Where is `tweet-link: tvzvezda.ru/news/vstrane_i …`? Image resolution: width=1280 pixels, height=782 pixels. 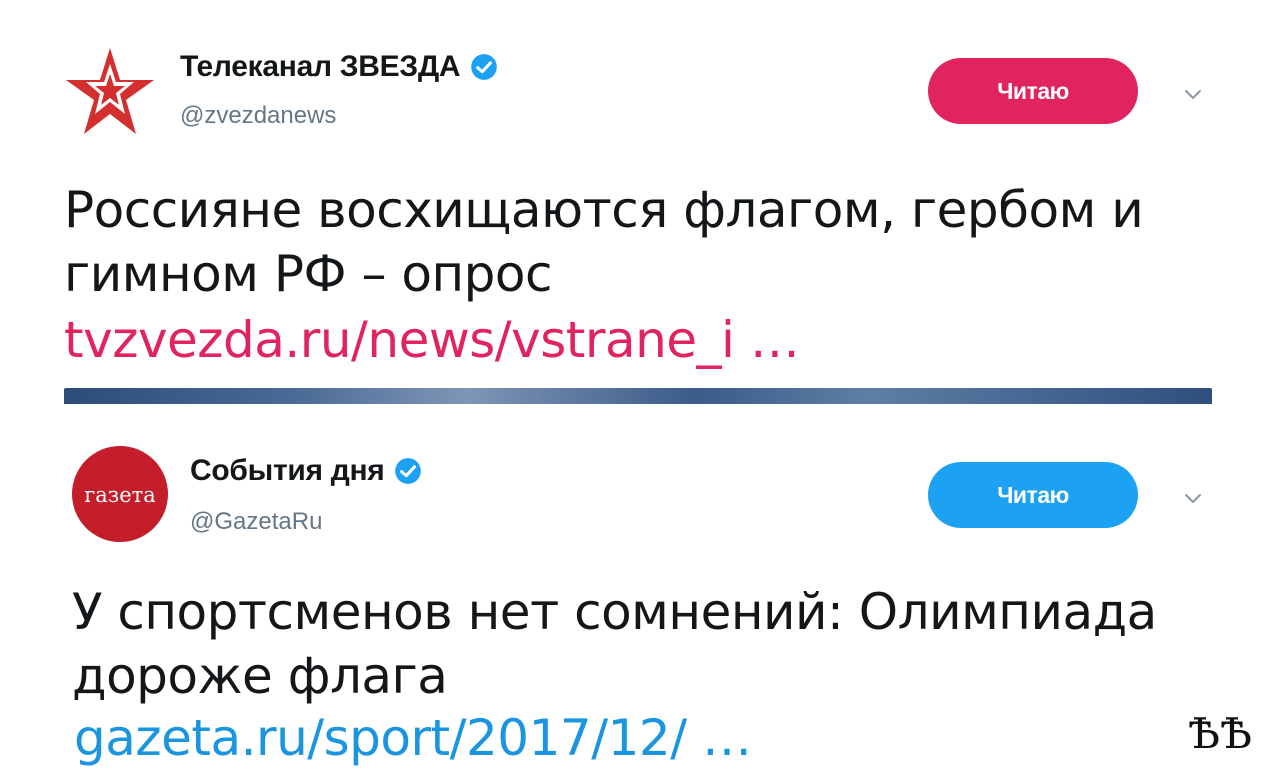
tweet-link: tvzvezda.ru/news/vstrane_i … is located at coordinates (432, 340).